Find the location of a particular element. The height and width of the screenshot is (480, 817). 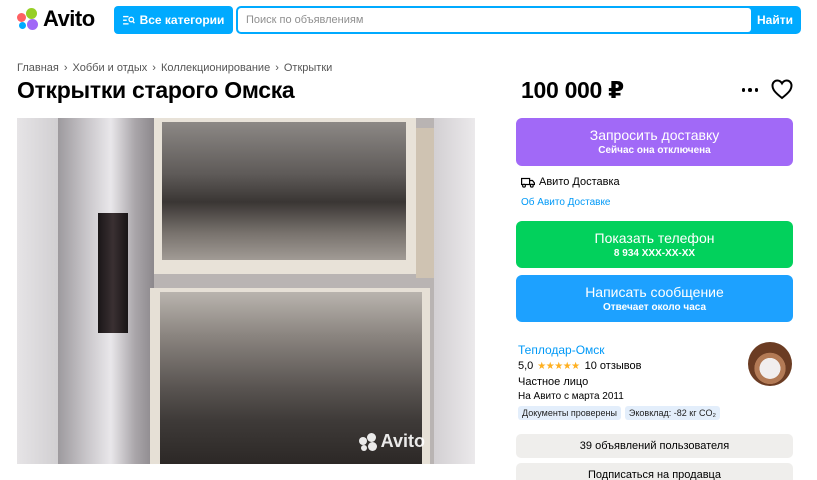

subscribe-seller-button: Подписаться на продавца is located at coordinates (654, 471).